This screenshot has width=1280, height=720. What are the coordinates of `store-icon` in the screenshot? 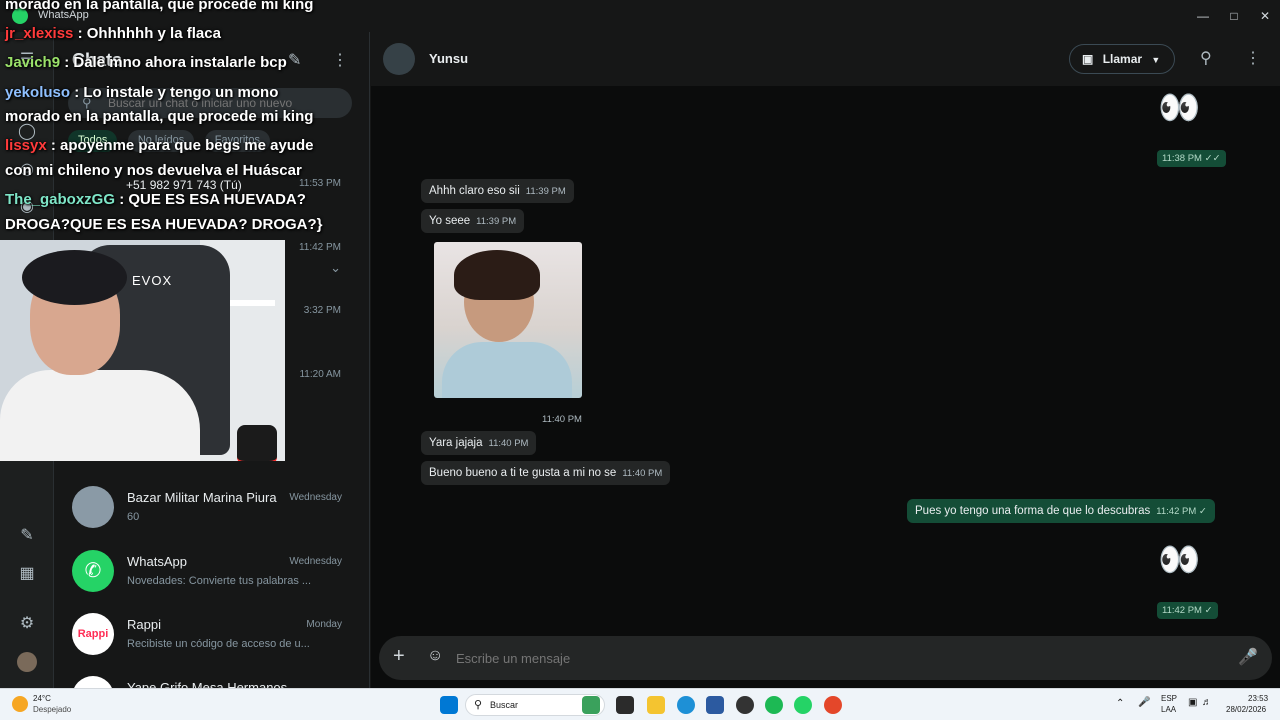 It's located at (715, 705).